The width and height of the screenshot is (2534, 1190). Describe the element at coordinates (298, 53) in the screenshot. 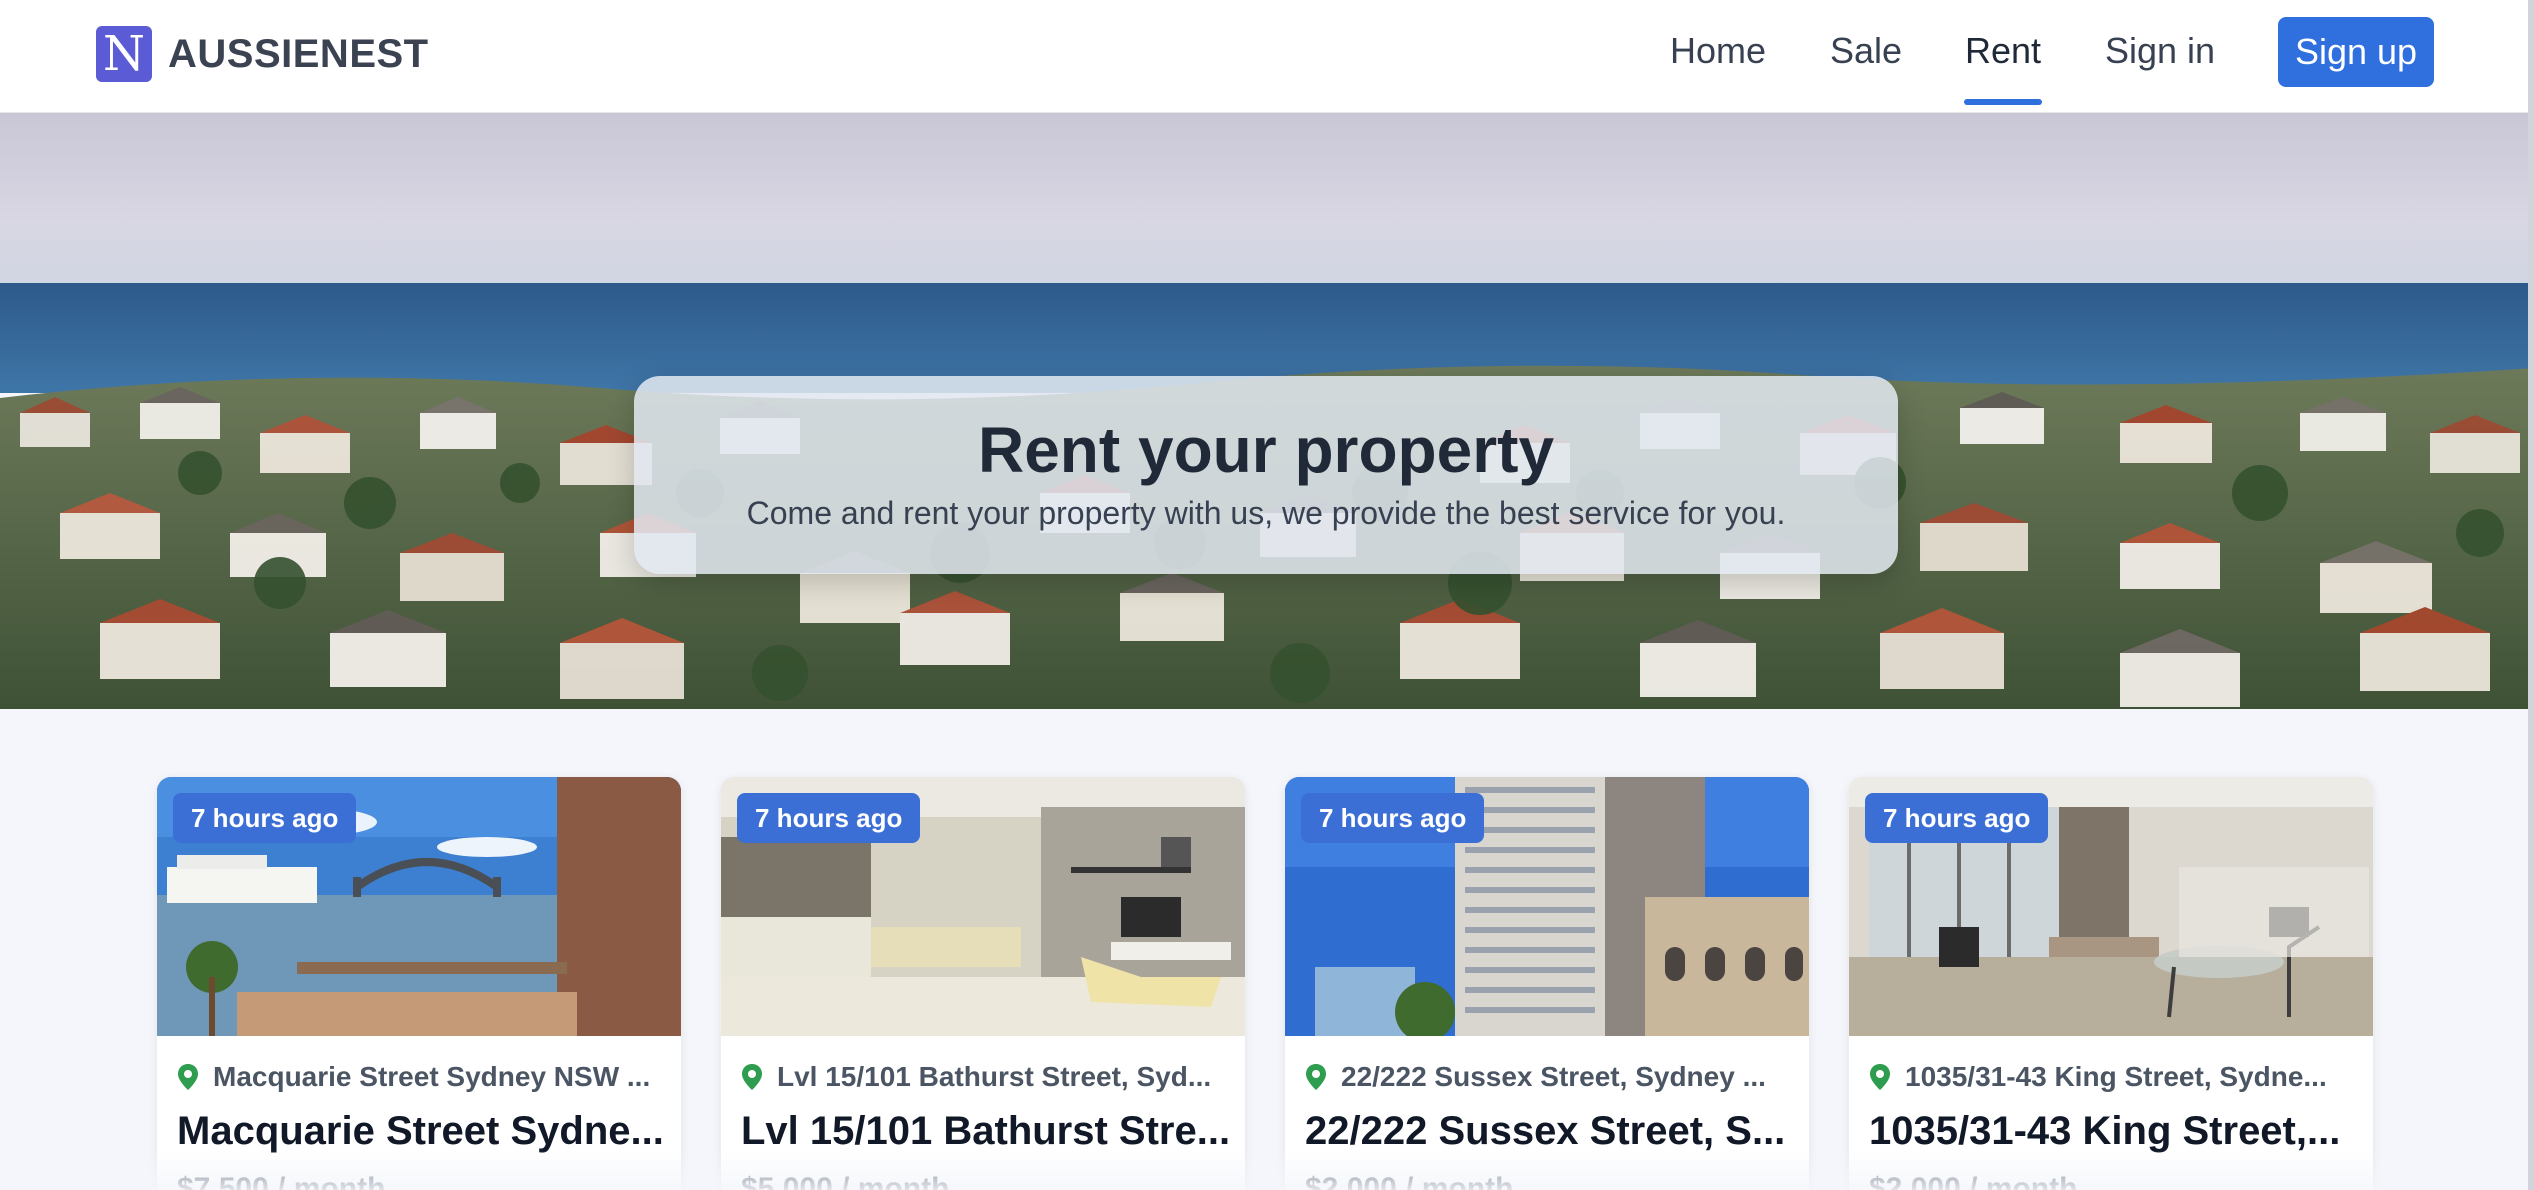

I see `brand-name: AUSSIENEST` at that location.